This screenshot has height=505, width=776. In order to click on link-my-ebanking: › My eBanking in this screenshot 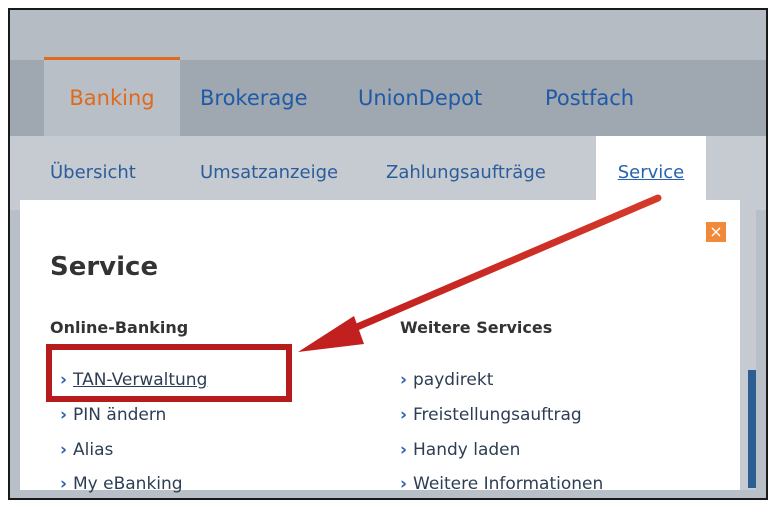, I will do `click(121, 484)`.